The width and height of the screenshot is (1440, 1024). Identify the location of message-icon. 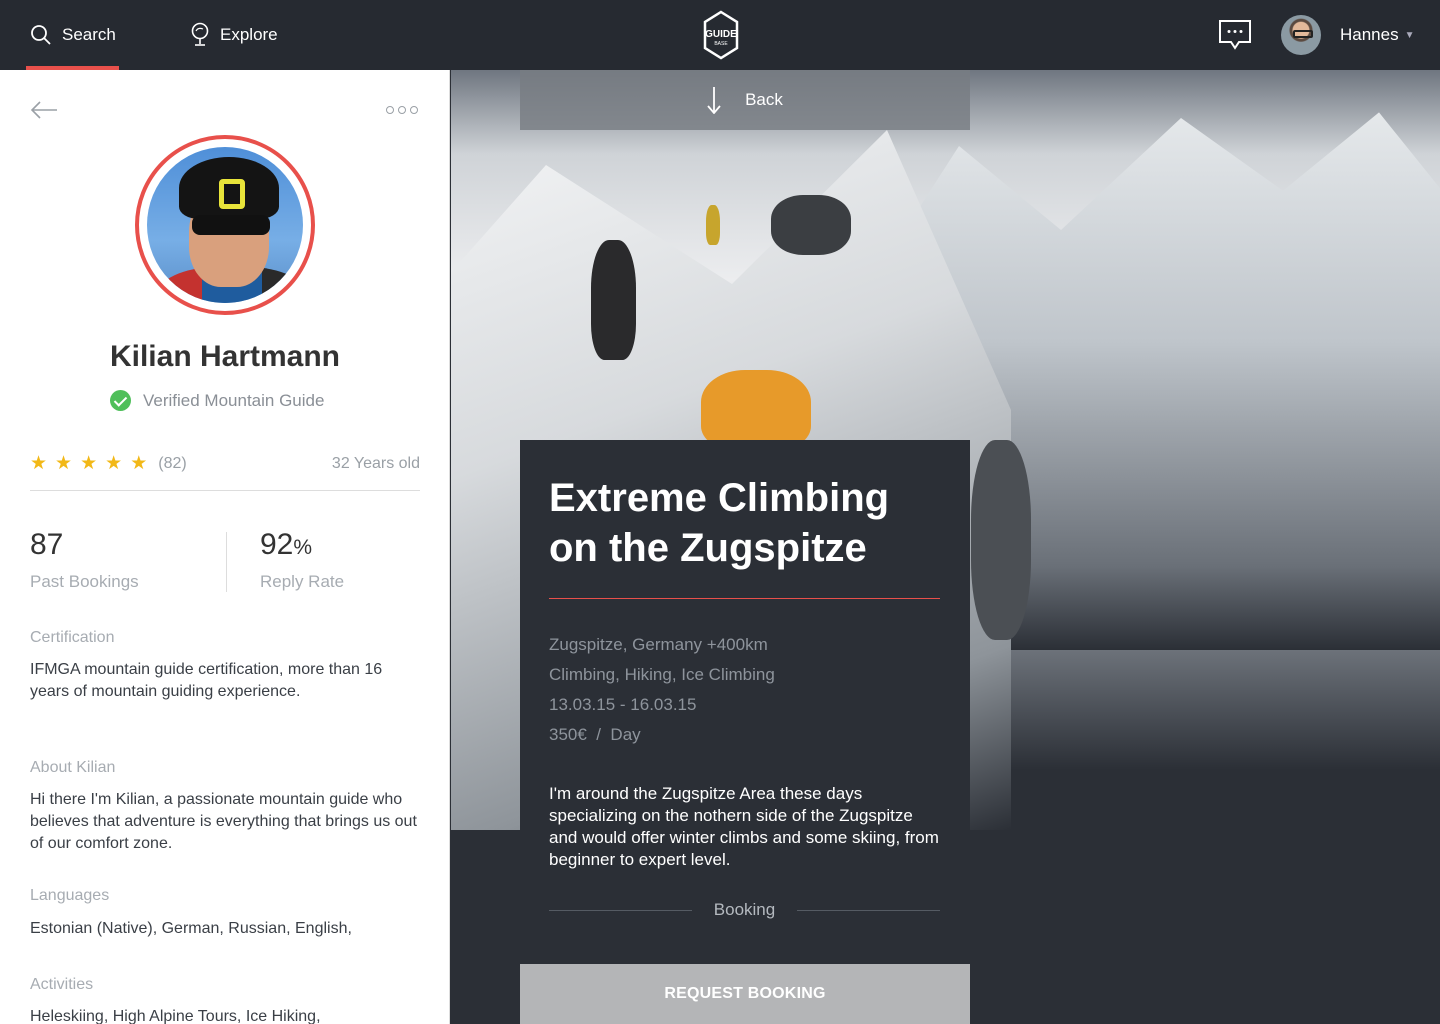
(1235, 34).